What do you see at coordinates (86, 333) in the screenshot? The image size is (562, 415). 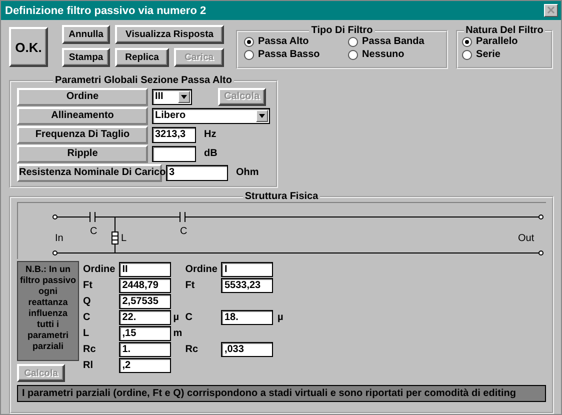 I see `parameter-label: L` at bounding box center [86, 333].